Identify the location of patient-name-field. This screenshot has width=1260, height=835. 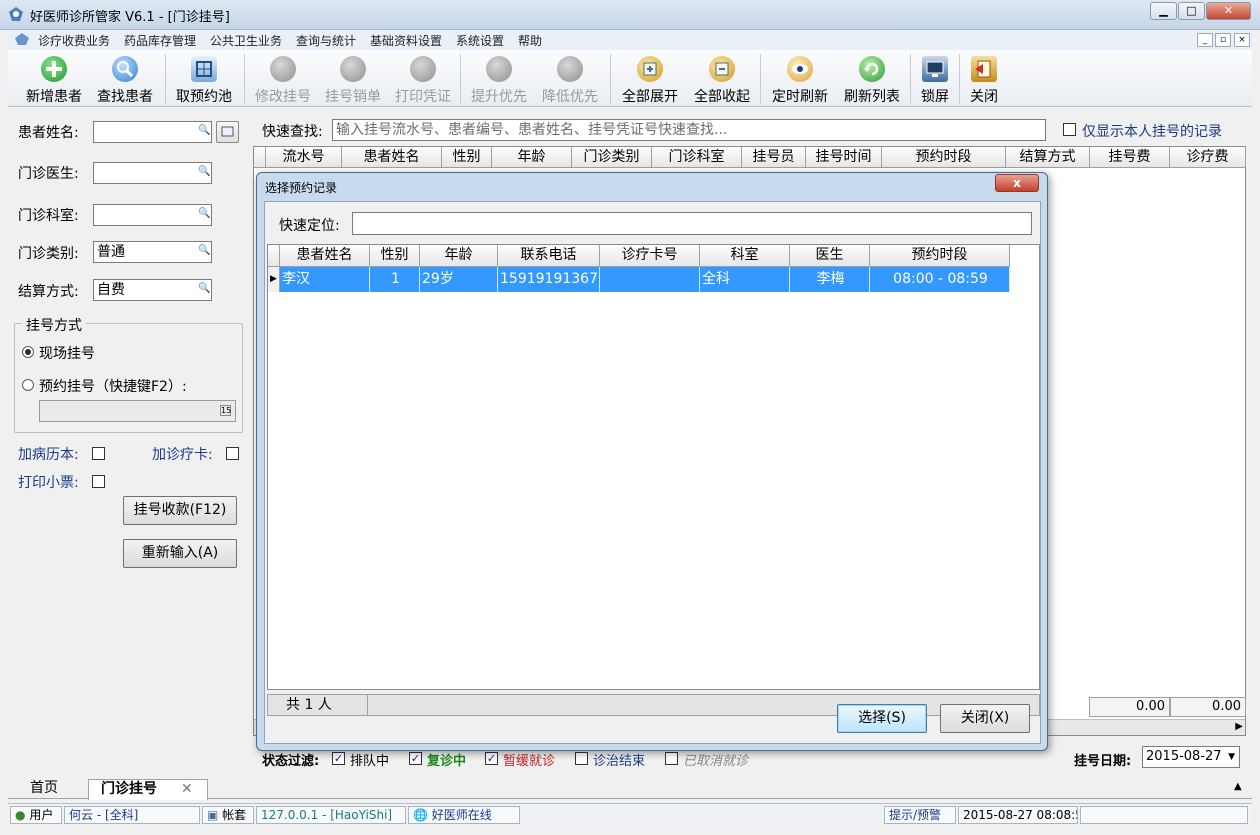
(152, 132).